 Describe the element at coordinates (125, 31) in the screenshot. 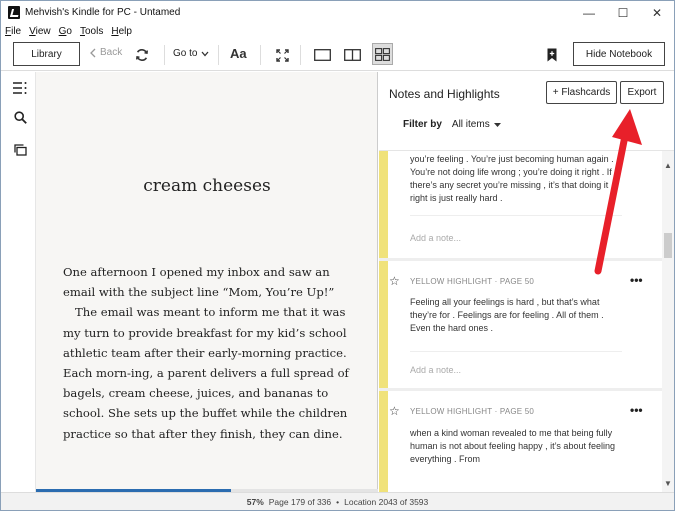

I see `menu-help-label: elp` at that location.